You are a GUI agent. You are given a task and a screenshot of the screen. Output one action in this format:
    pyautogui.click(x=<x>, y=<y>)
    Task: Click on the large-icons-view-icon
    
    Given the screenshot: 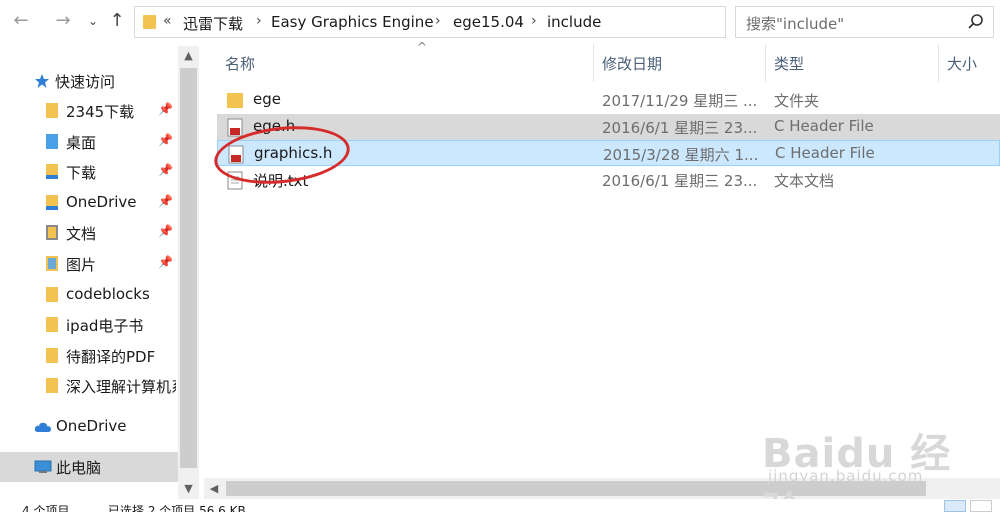 What is the action you would take?
    pyautogui.click(x=981, y=506)
    